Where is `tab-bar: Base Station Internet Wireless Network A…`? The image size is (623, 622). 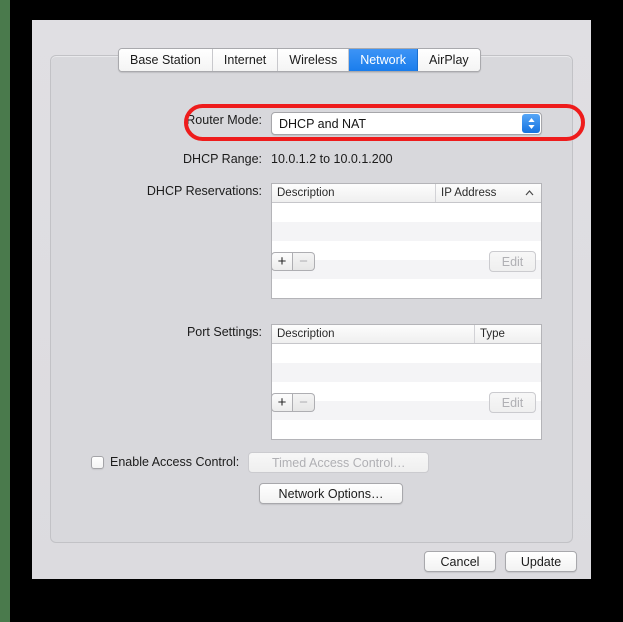
tab-bar: Base Station Internet Wireless Network A… is located at coordinates (299, 60).